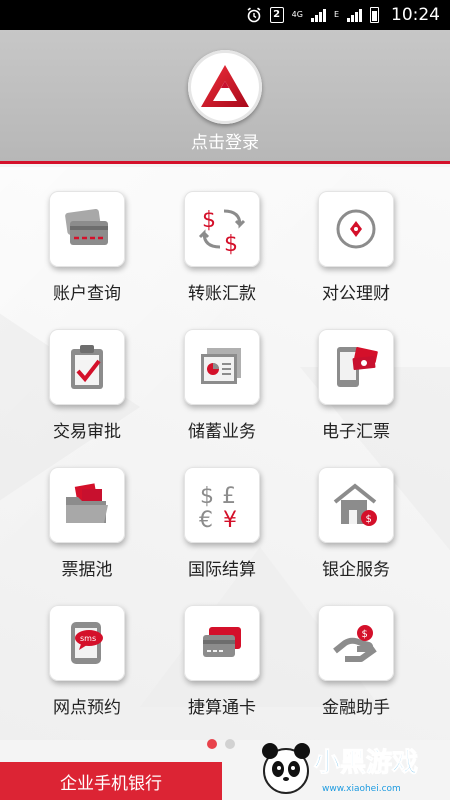 This screenshot has width=450, height=800. What do you see at coordinates (225, 140) in the screenshot?
I see `login-link: 点击登录` at bounding box center [225, 140].